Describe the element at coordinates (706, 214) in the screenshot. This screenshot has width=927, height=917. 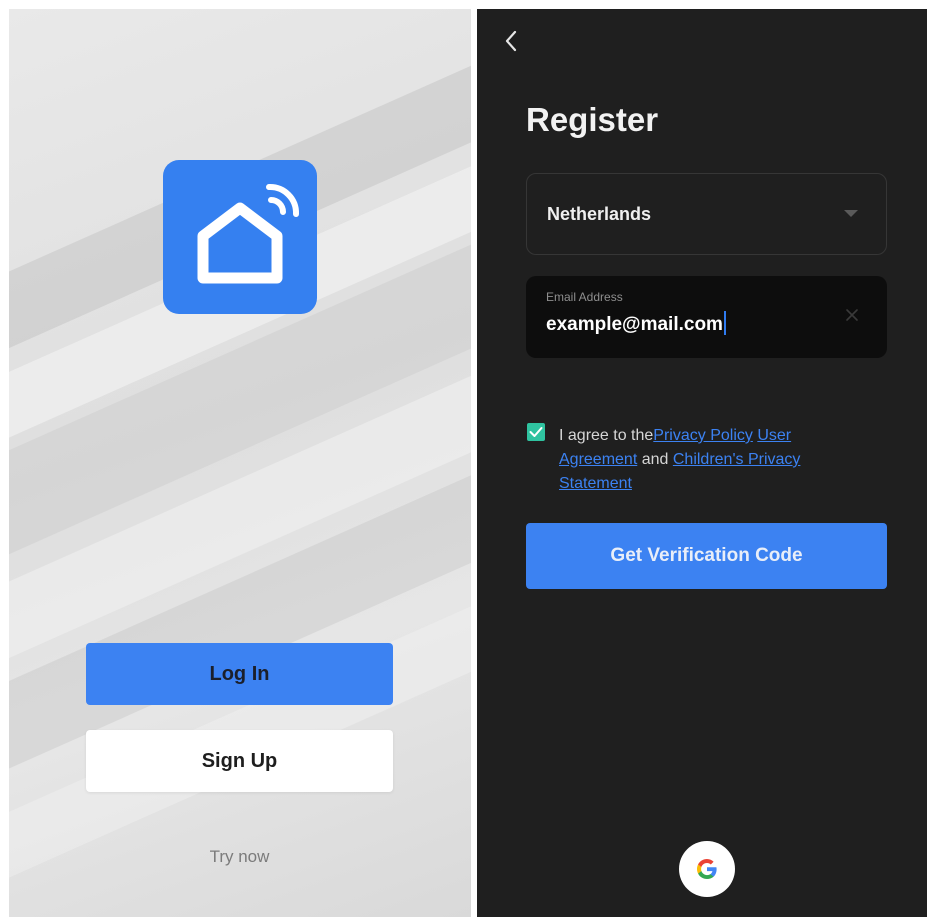
I see `country-select: Netherlands` at that location.